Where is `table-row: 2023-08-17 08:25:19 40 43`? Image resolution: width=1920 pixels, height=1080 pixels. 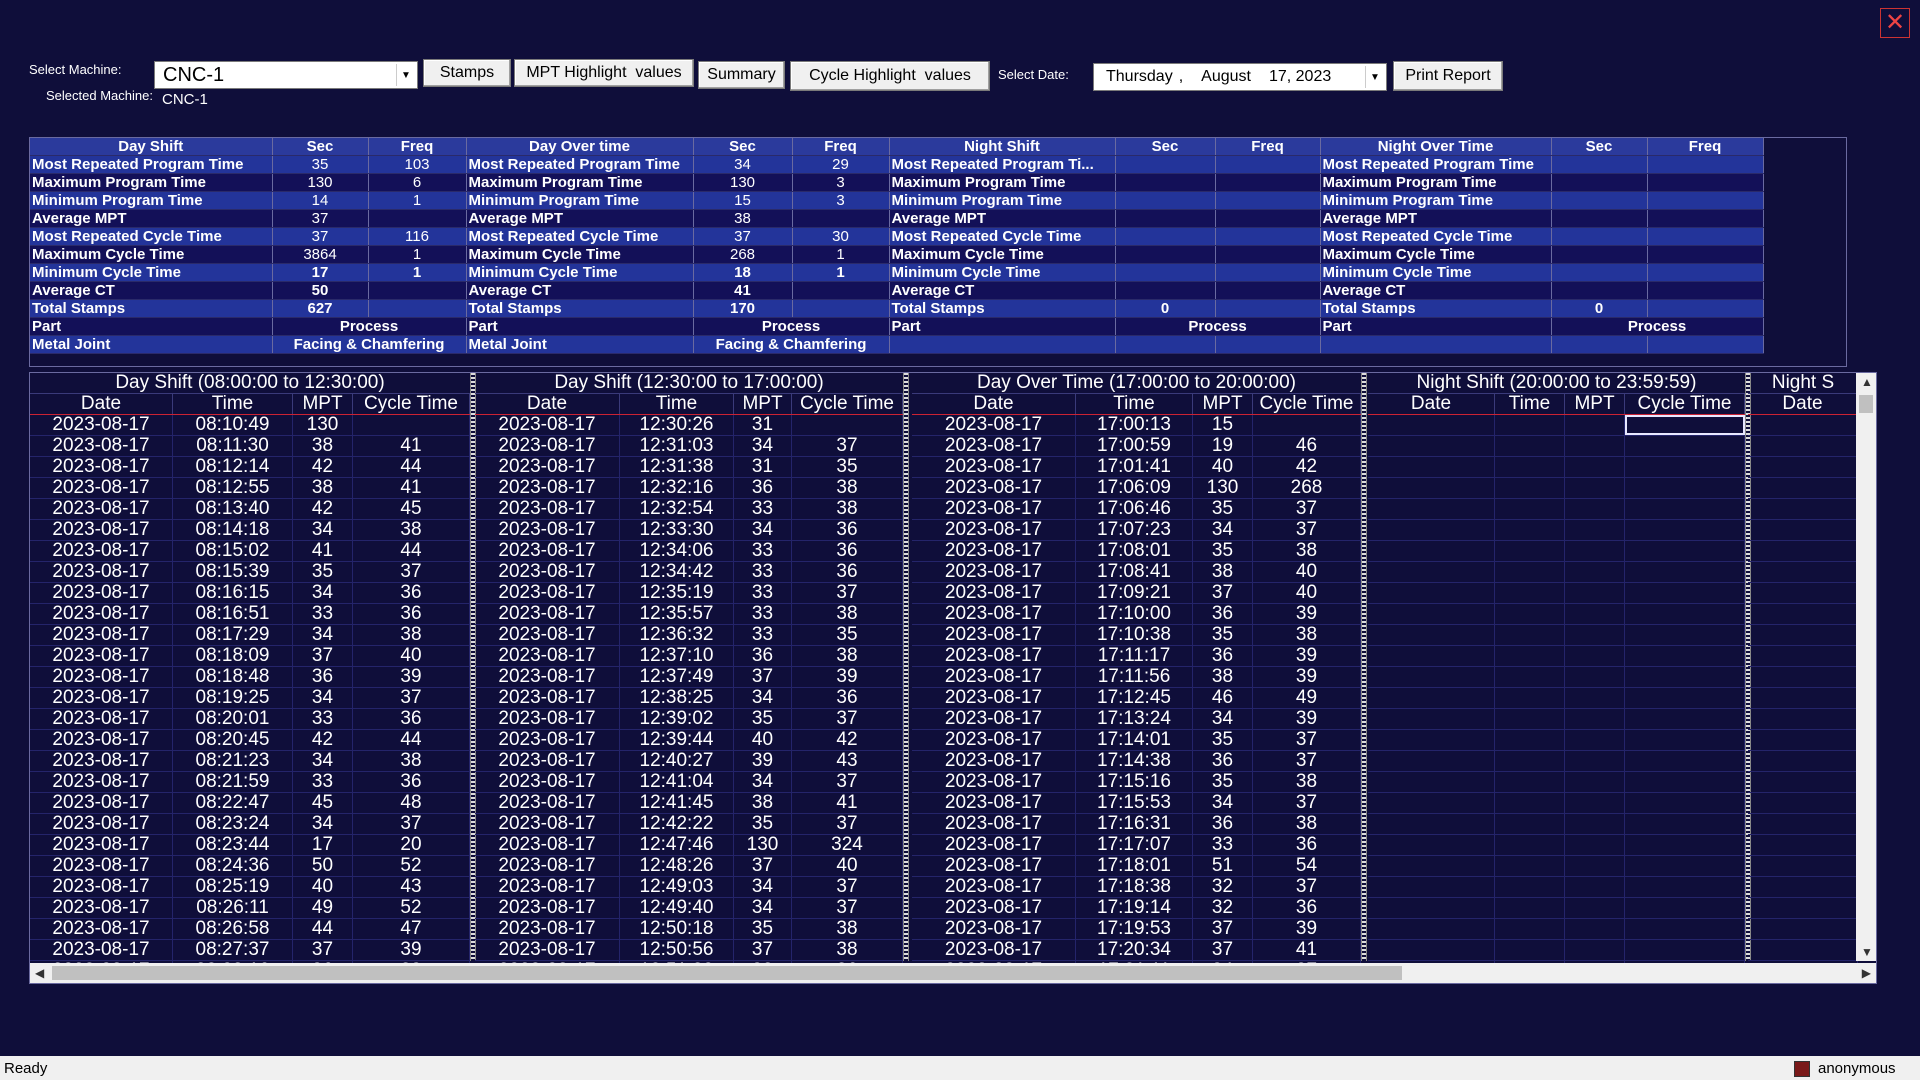 table-row: 2023-08-17 08:25:19 40 43 is located at coordinates (250, 887).